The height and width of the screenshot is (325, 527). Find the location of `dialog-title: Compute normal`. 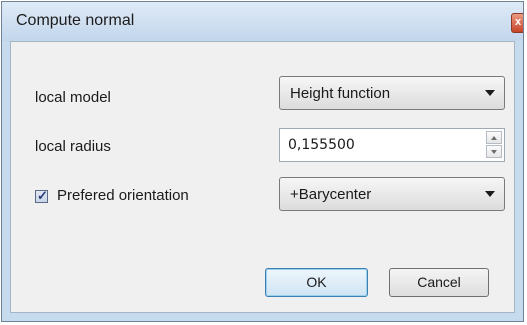

dialog-title: Compute normal is located at coordinates (75, 20).